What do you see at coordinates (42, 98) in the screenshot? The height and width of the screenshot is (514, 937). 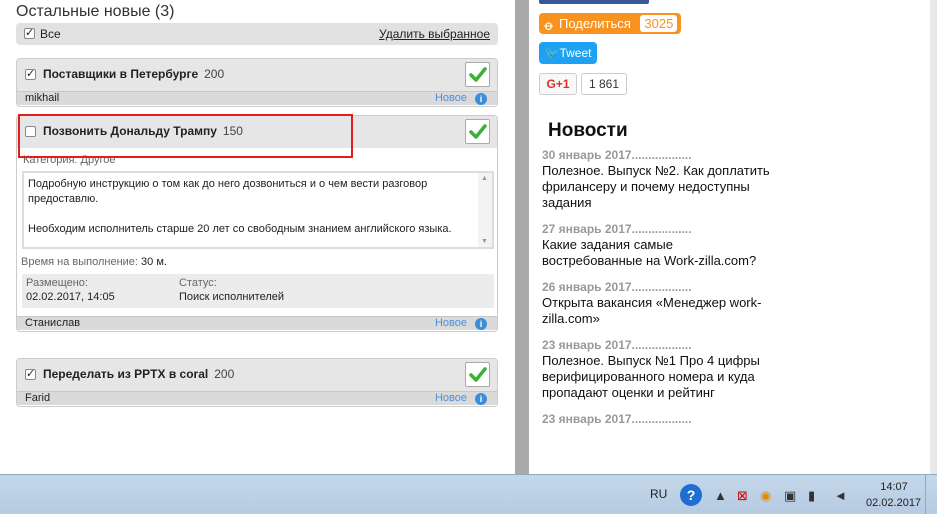 I see `task-user: mikhail` at bounding box center [42, 98].